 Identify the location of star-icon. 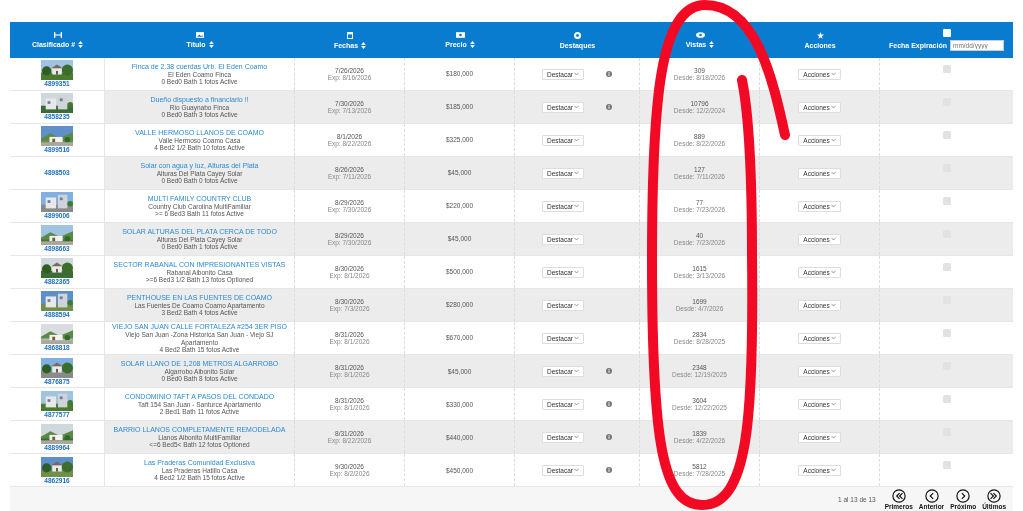
(820, 35).